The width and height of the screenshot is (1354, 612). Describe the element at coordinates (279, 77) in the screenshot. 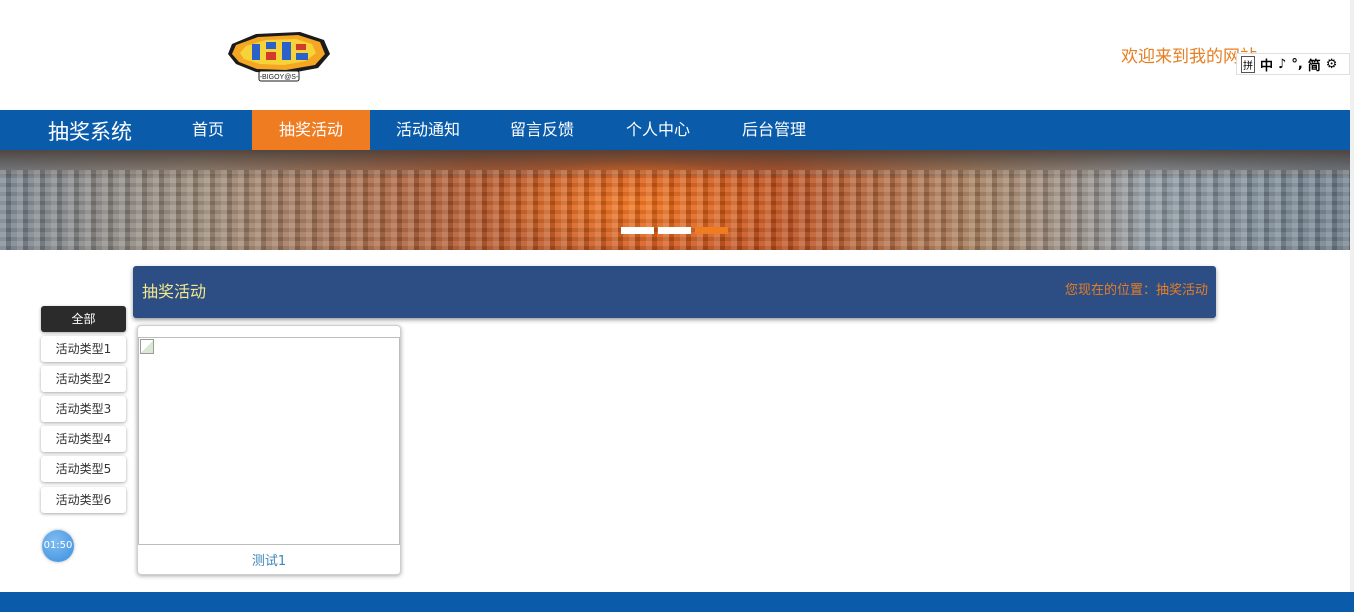

I see `logo-text: -BIGOY@S-` at that location.